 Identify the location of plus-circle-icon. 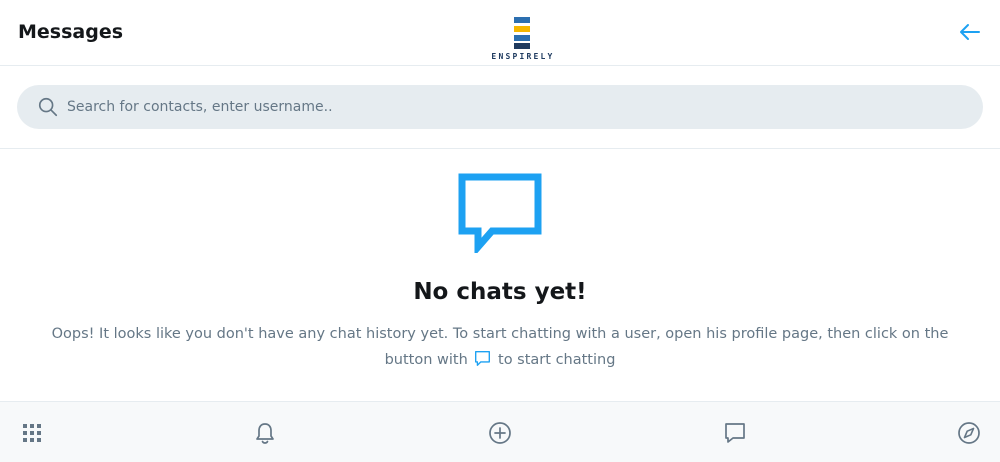
(500, 433).